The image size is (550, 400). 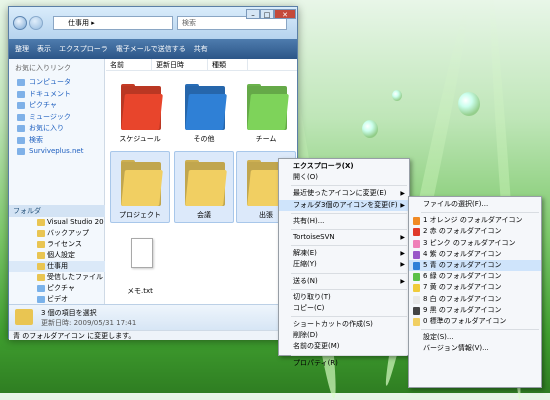 I want to click on submenu-item: 5 青 のフォルダアイコン, so click(x=475, y=265).